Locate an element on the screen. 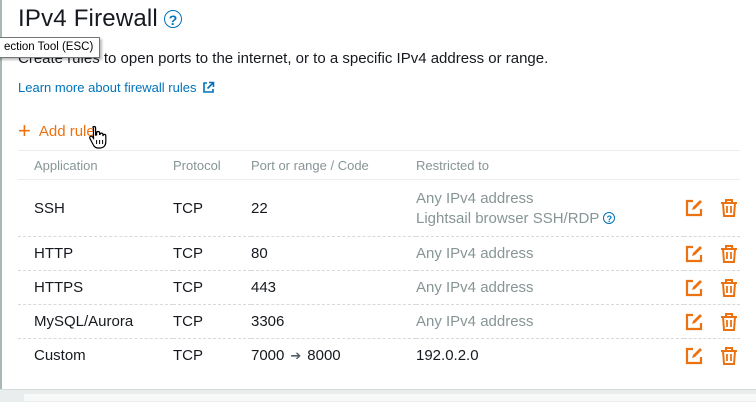 This screenshot has width=756, height=402. table-row: HTTP TCP 80 Any IPv4 address is located at coordinates (379, 253).